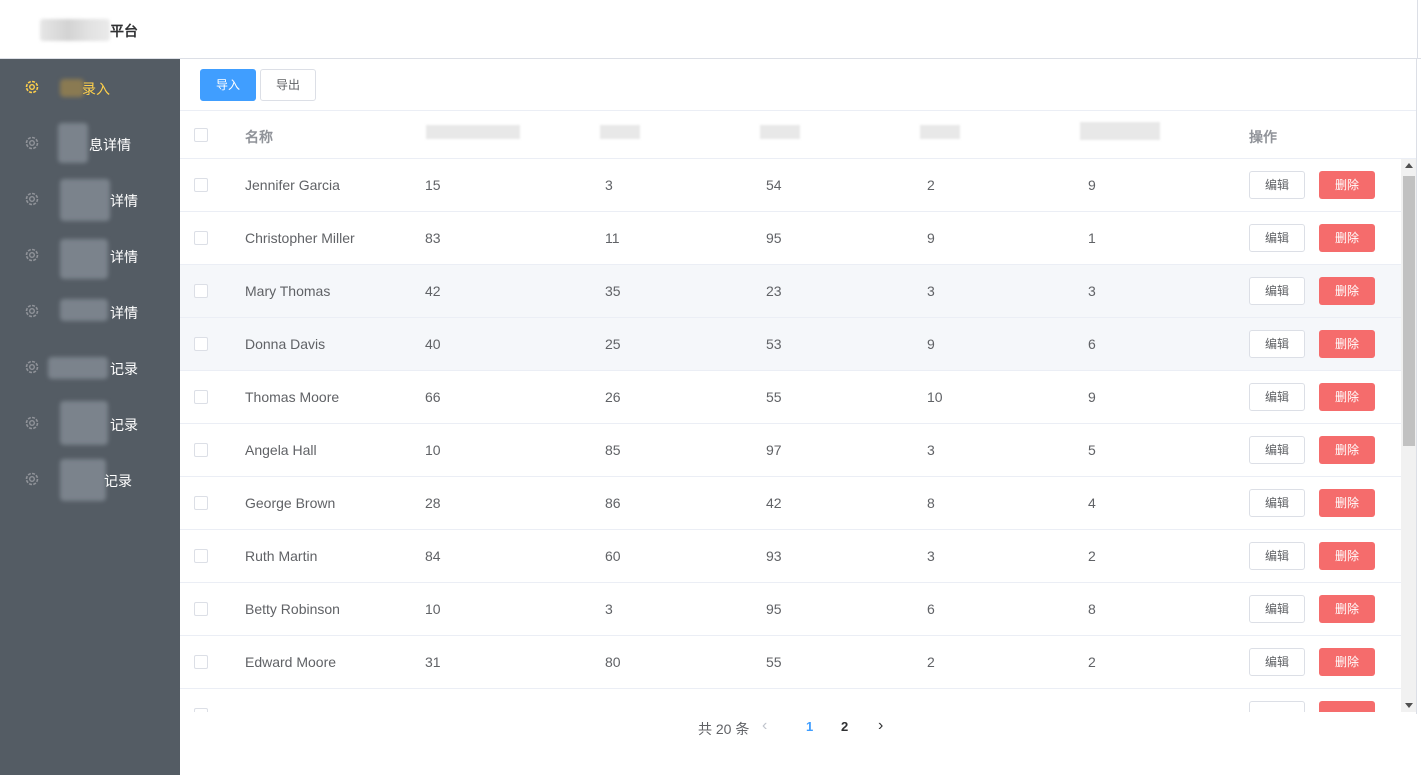  Describe the element at coordinates (259, 137) in the screenshot. I see `column-header-name: 名称` at that location.